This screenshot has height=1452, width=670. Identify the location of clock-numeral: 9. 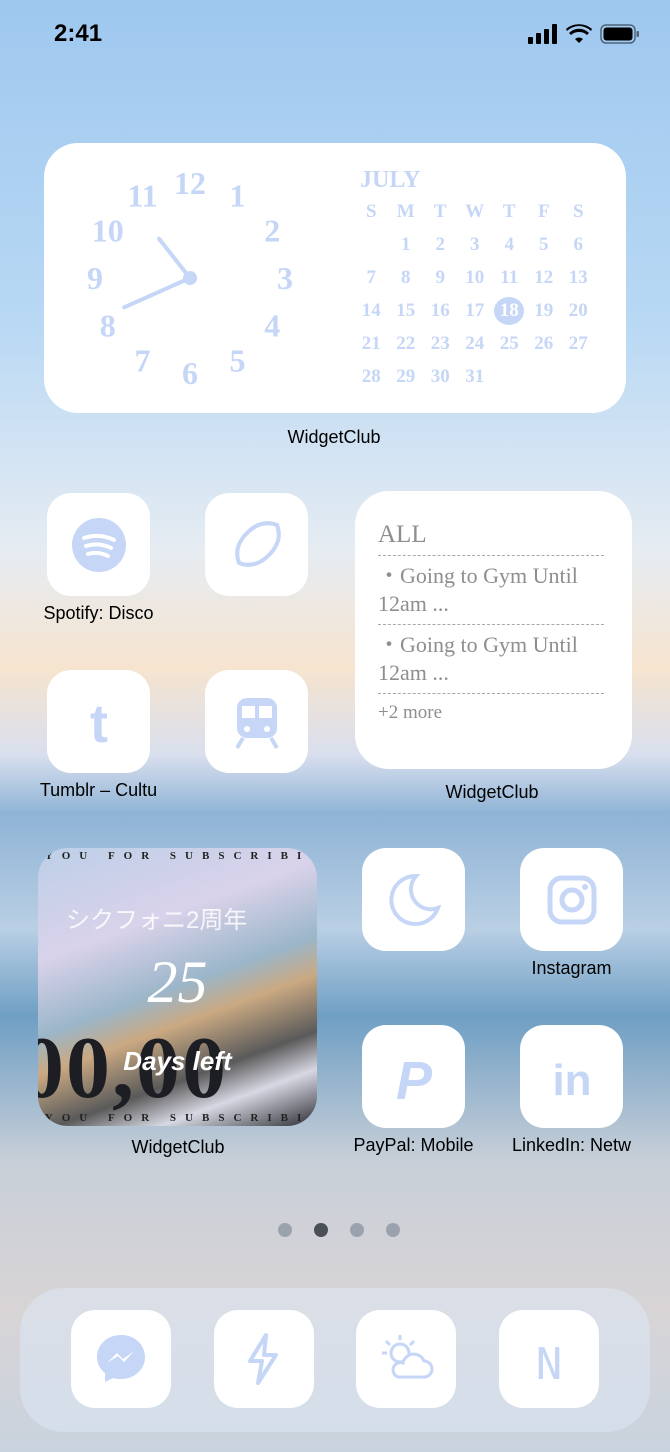
(95, 278).